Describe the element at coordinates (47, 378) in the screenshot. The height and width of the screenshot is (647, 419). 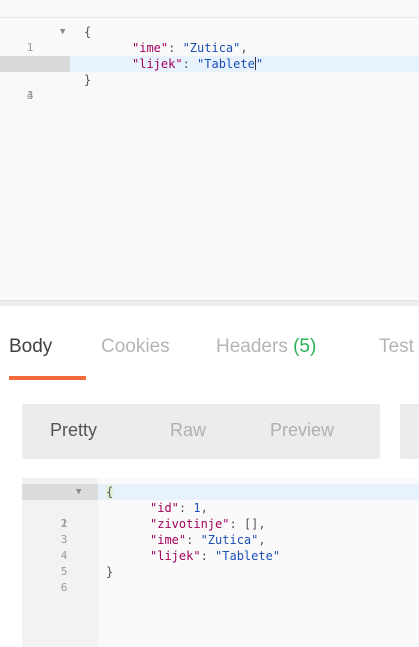
I see `active-tab-indicator` at that location.